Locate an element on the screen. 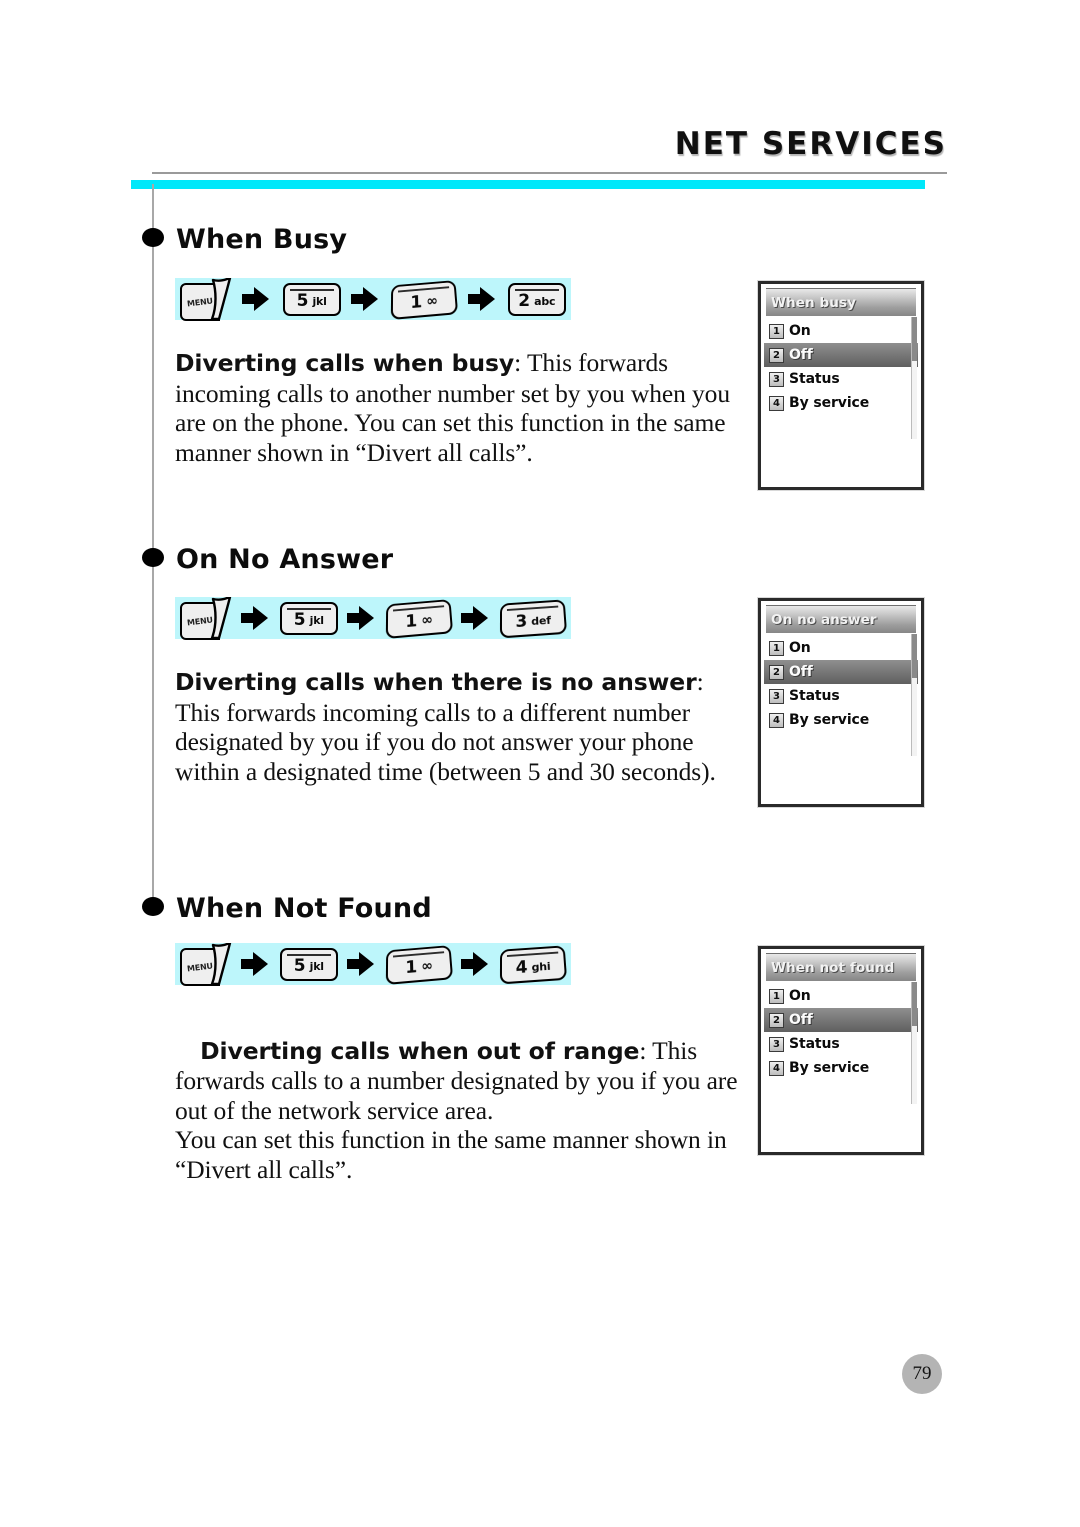 The height and width of the screenshot is (1527, 1080). header-accent-bar is located at coordinates (528, 184).